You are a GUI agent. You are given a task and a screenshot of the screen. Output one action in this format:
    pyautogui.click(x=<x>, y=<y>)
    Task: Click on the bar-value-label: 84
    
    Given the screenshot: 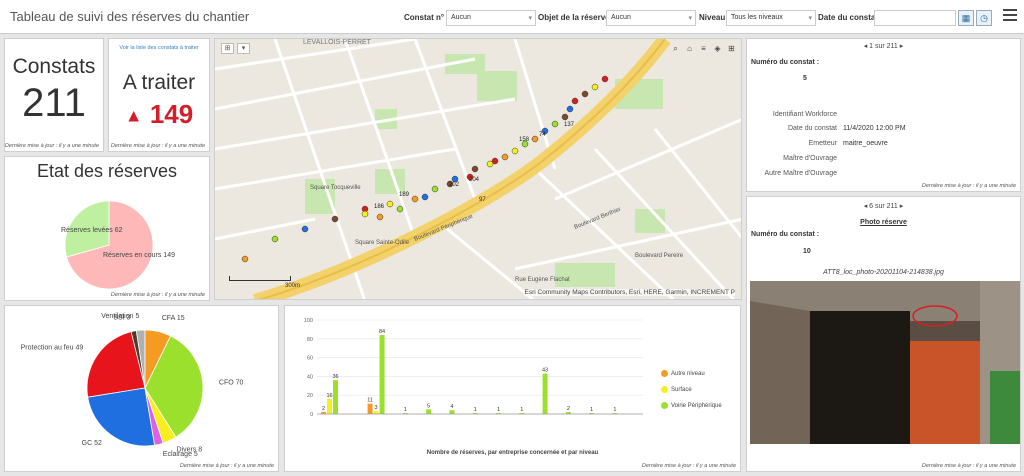 What is the action you would take?
    pyautogui.click(x=382, y=332)
    